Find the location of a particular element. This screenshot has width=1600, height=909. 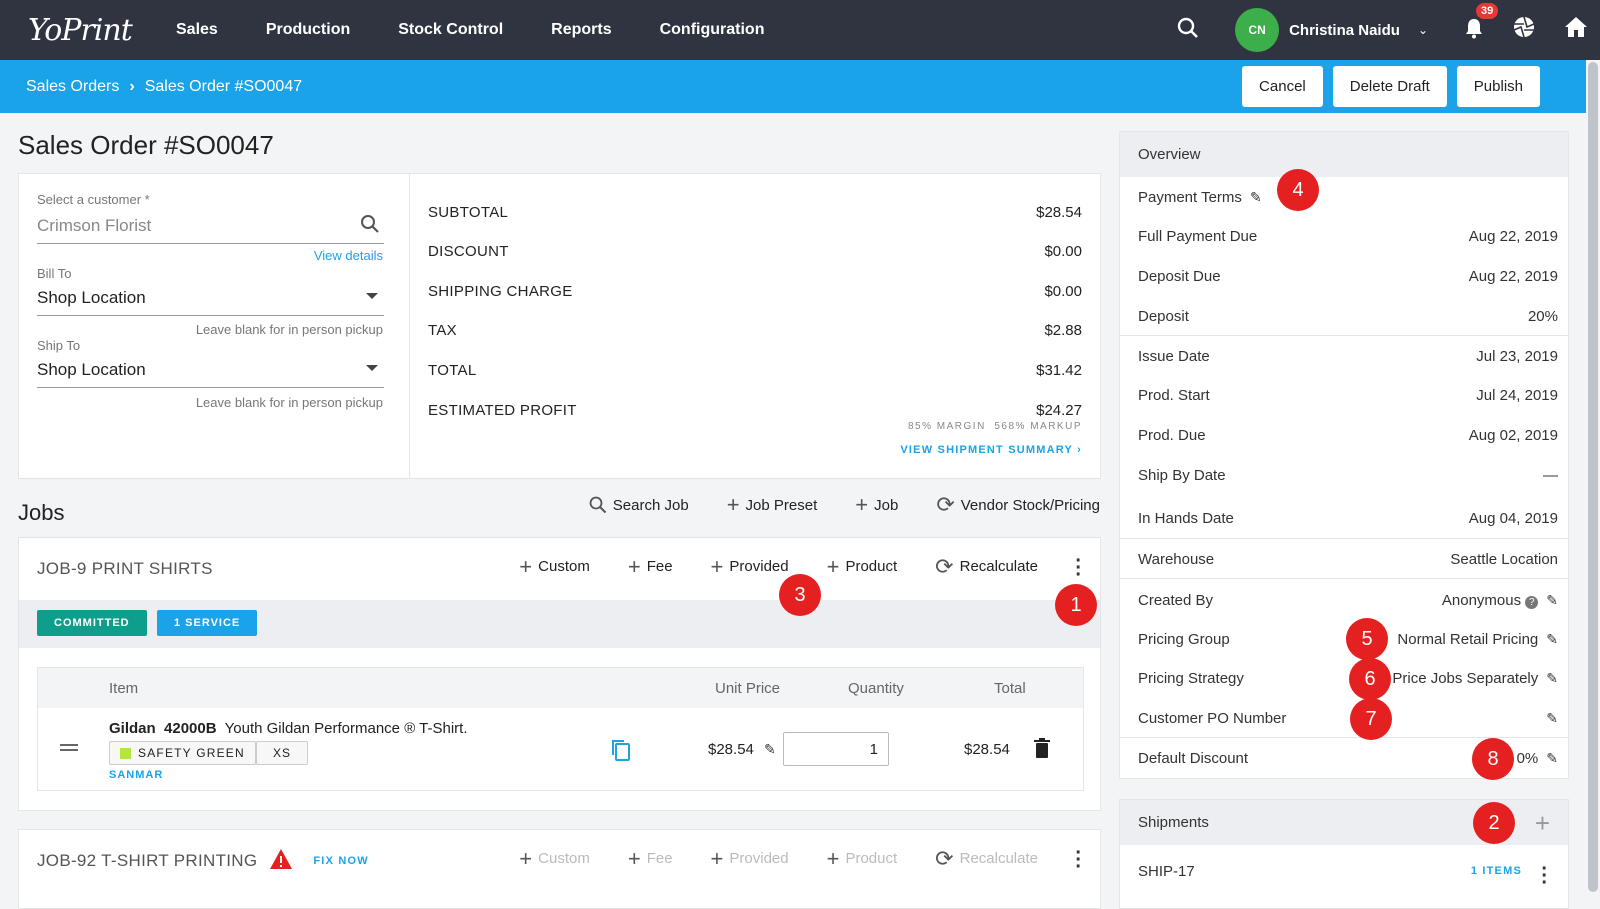

prod-start-row: Prod. Start Jul 24, 2019 is located at coordinates (1348, 395).